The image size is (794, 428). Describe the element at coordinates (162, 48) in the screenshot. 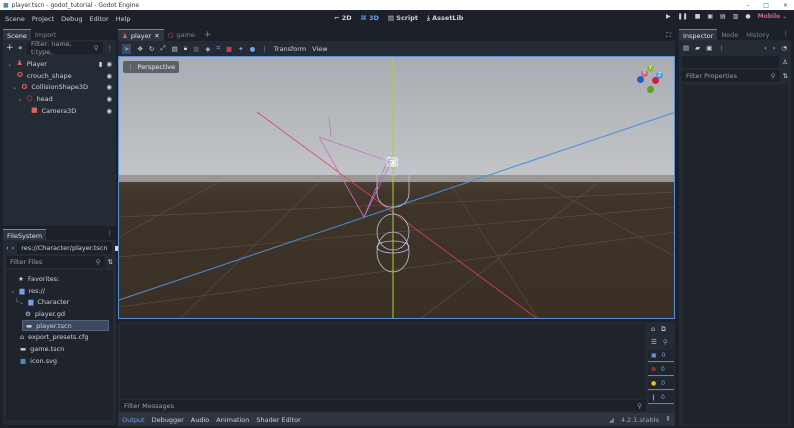

I see `scale-tool-icon: ⤢` at that location.